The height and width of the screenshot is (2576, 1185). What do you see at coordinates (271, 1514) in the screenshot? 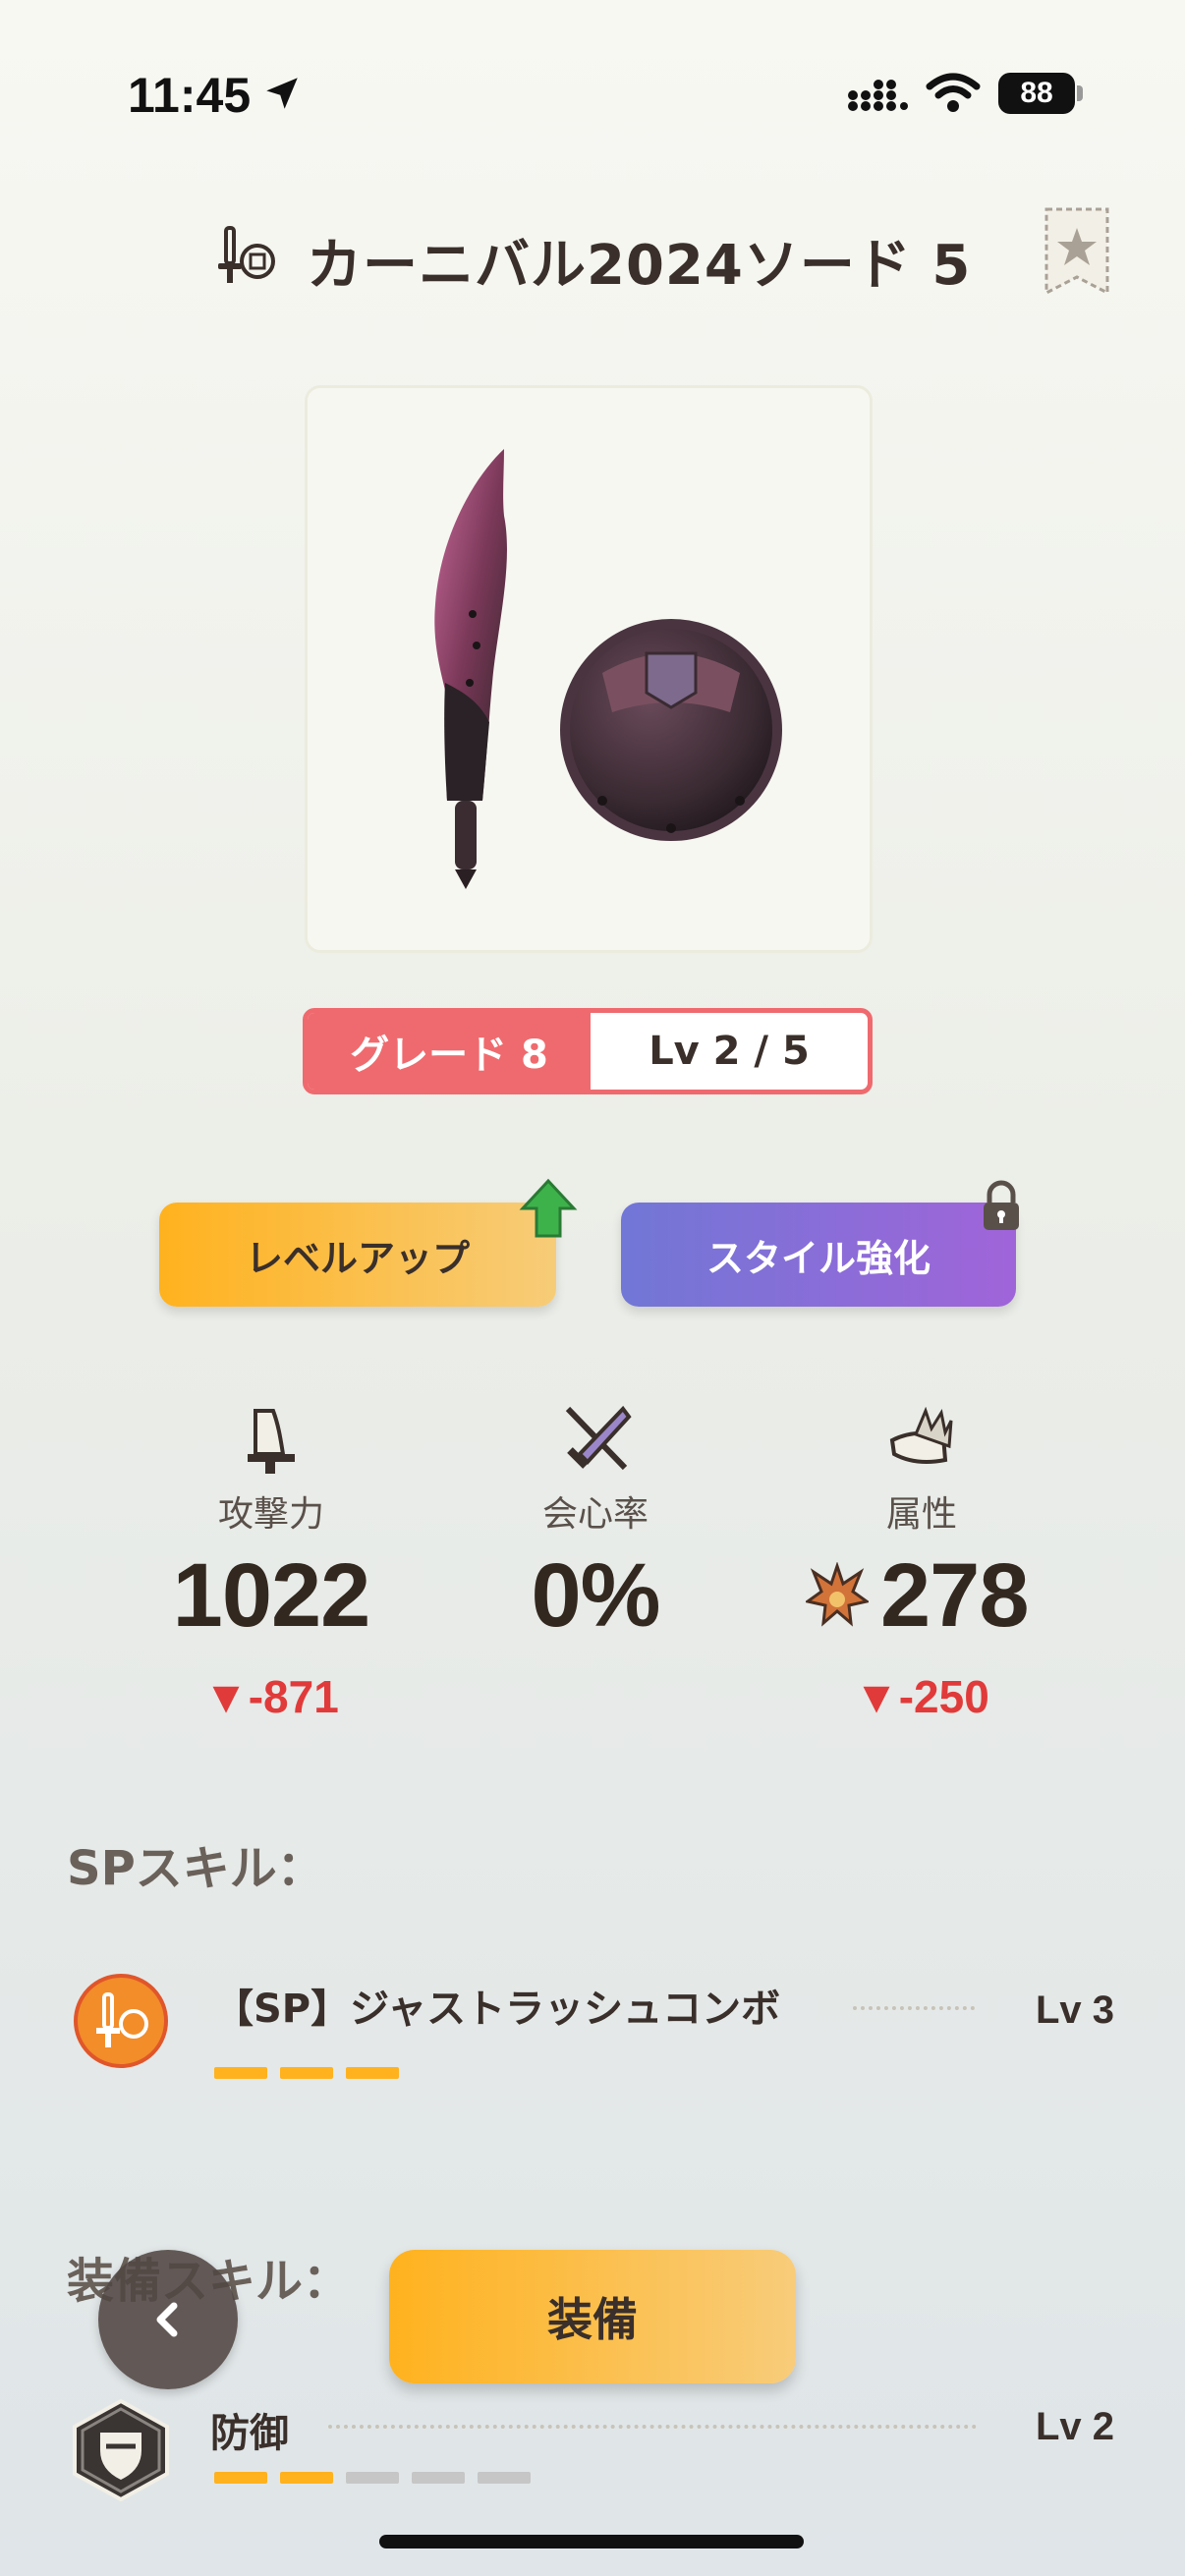
I see `attack-label: 攻撃力` at bounding box center [271, 1514].